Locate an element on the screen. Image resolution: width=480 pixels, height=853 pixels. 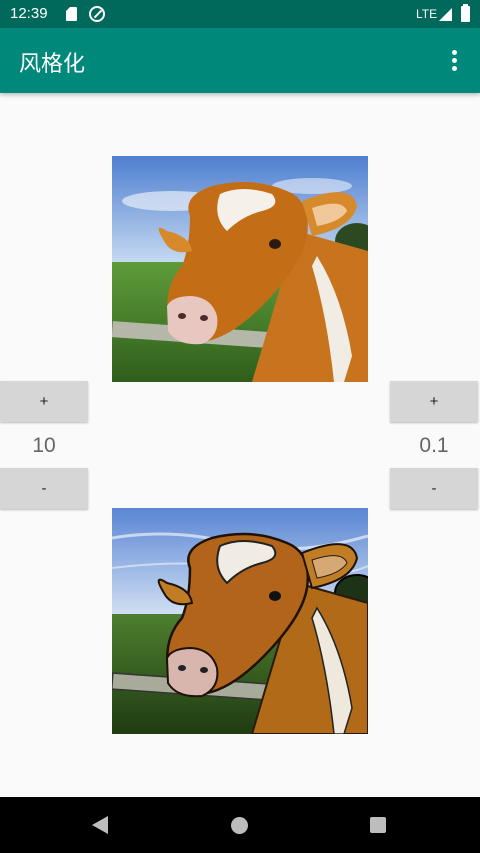
status-time: 12:39 is located at coordinates (29, 13).